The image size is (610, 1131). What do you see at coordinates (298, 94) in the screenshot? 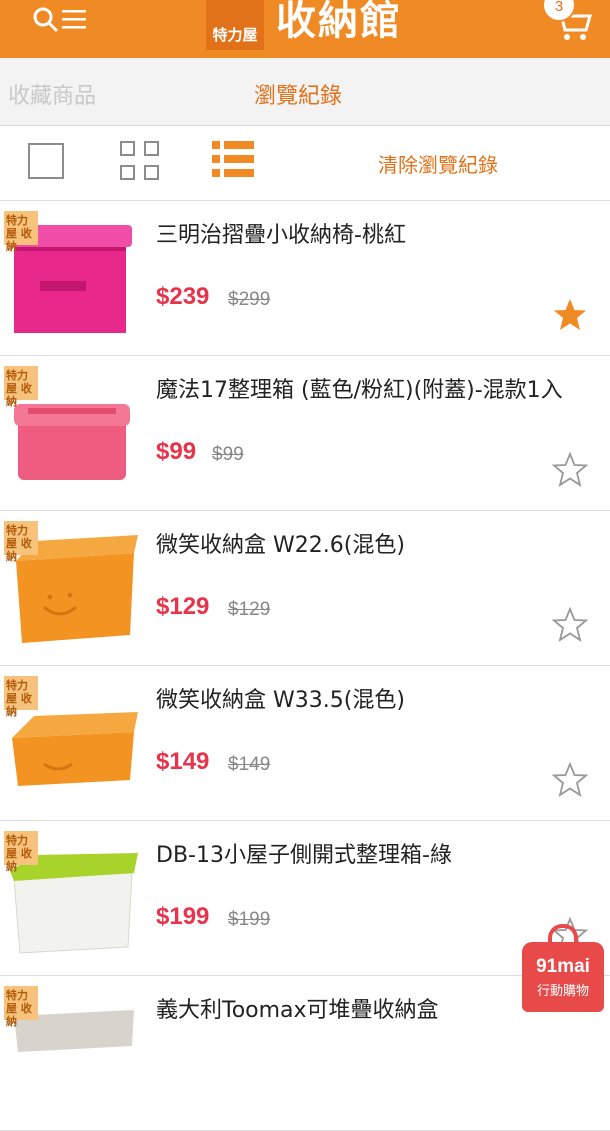
I see `tab-browsing-history: 瀏覽紀錄` at bounding box center [298, 94].